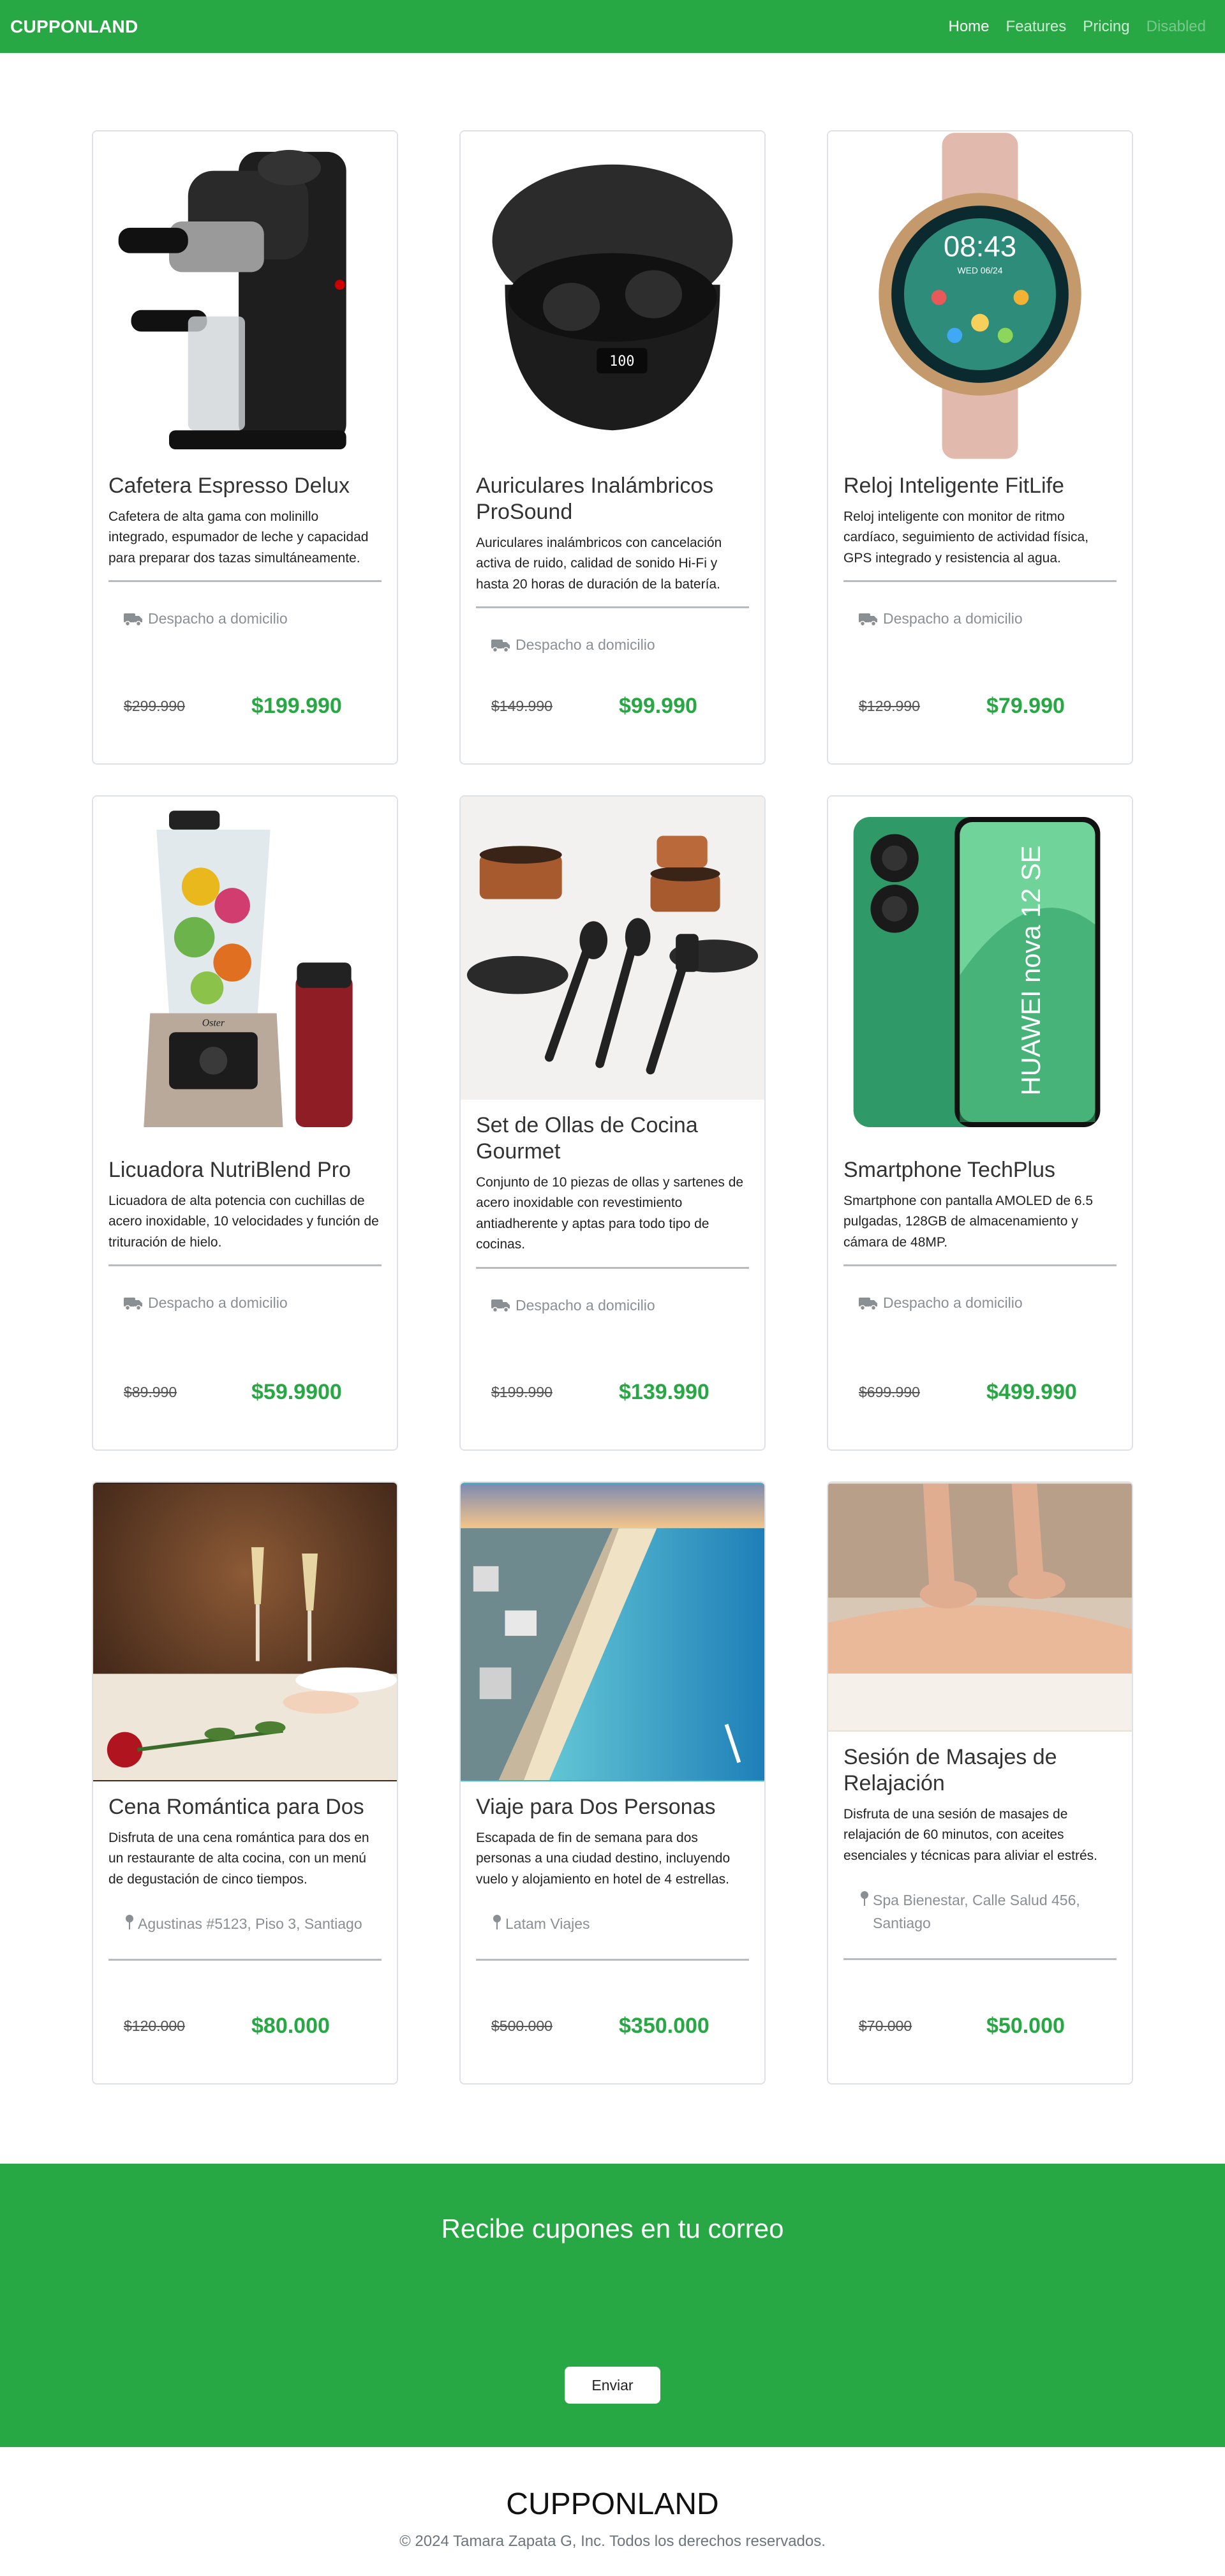  Describe the element at coordinates (612, 2026) in the screenshot. I see `price-row: $500.000 $350.000` at that location.